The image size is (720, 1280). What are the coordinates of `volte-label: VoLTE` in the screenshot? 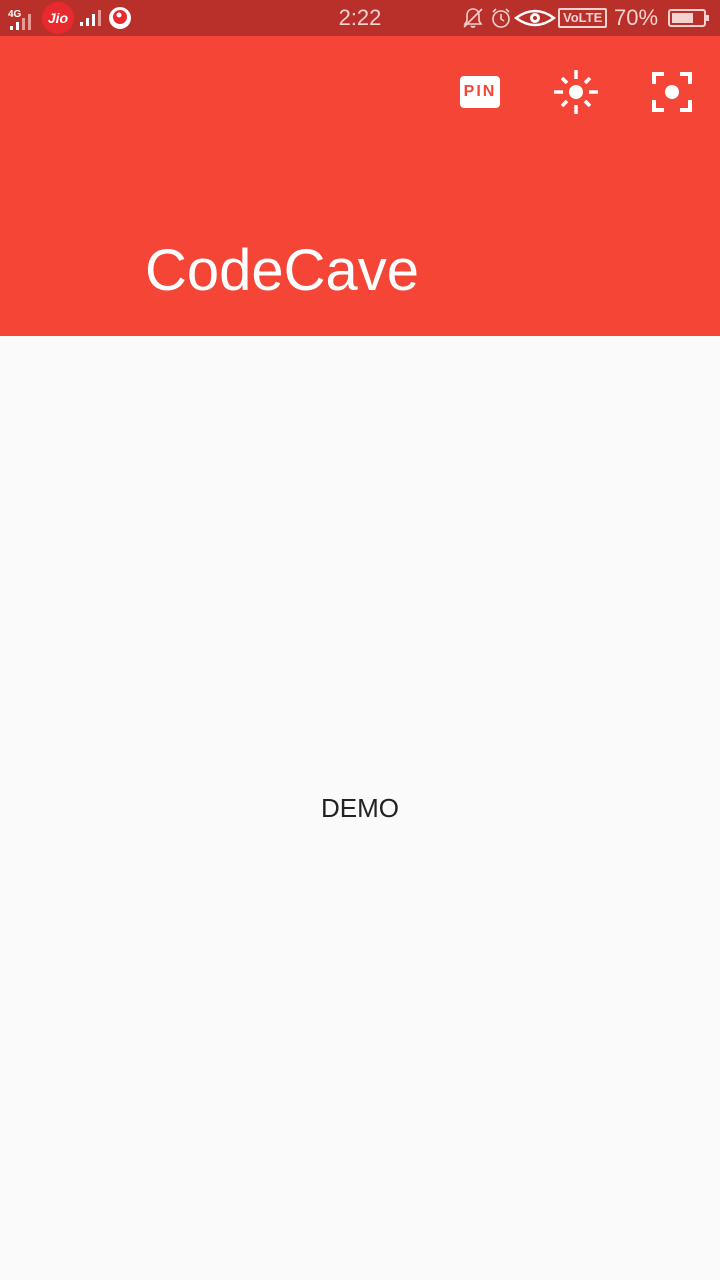 It's located at (583, 18).